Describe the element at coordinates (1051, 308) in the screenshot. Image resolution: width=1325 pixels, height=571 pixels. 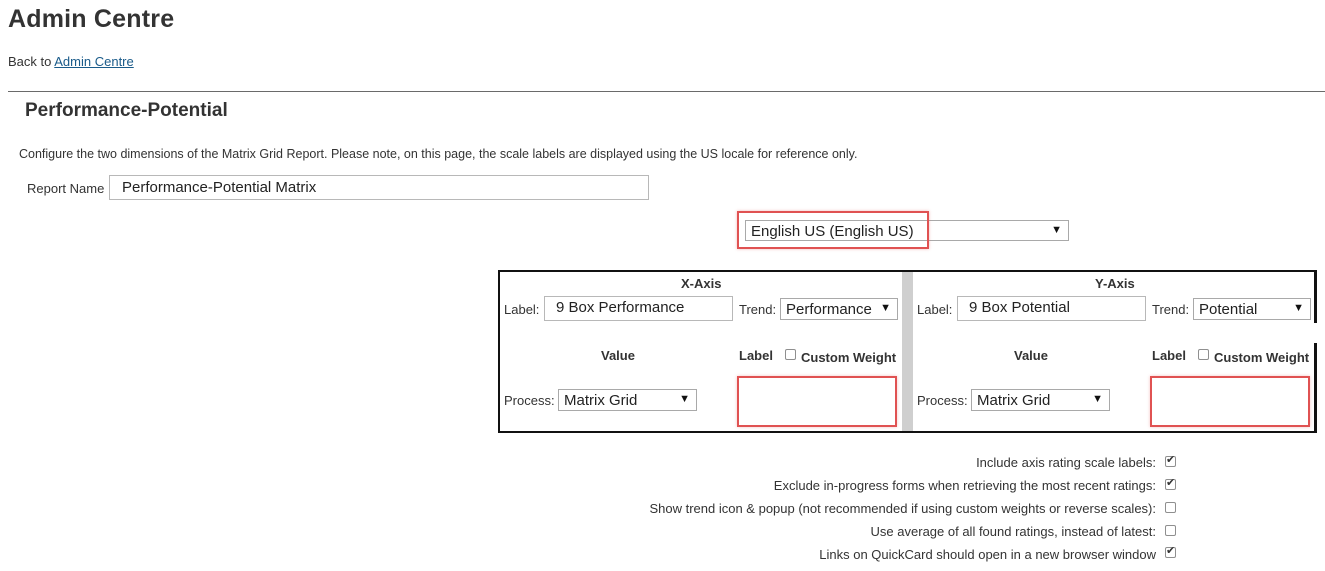
I see `y-axis-label-input: 9 Box Potential` at that location.